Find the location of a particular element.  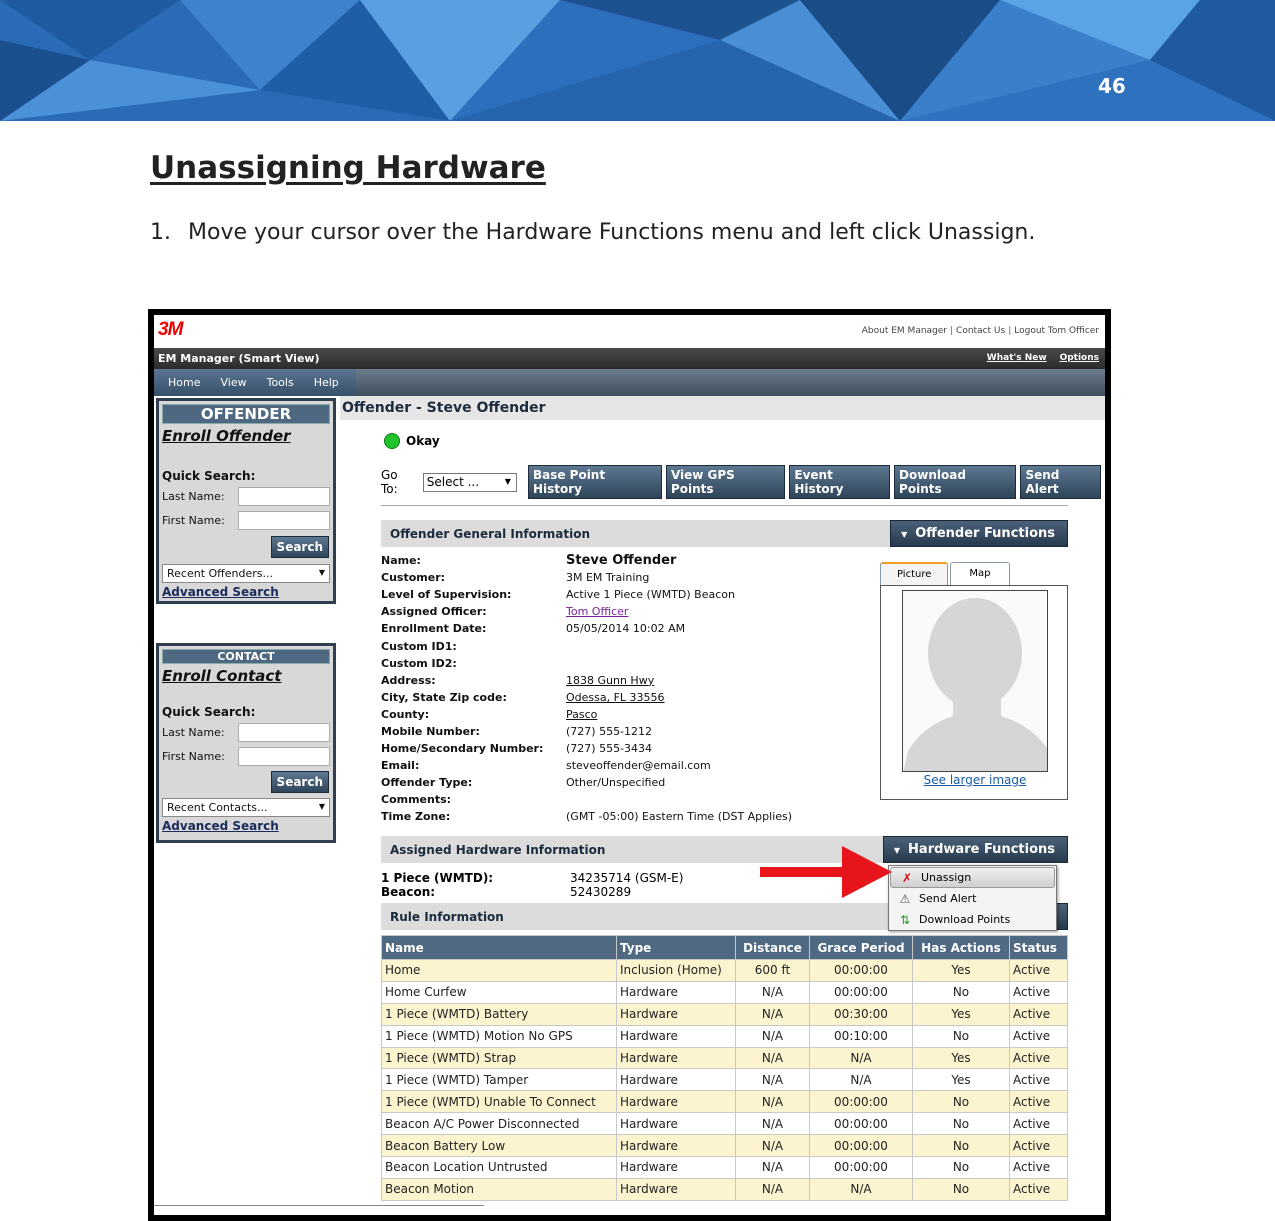

col-status: Status is located at coordinates (1038, 947).